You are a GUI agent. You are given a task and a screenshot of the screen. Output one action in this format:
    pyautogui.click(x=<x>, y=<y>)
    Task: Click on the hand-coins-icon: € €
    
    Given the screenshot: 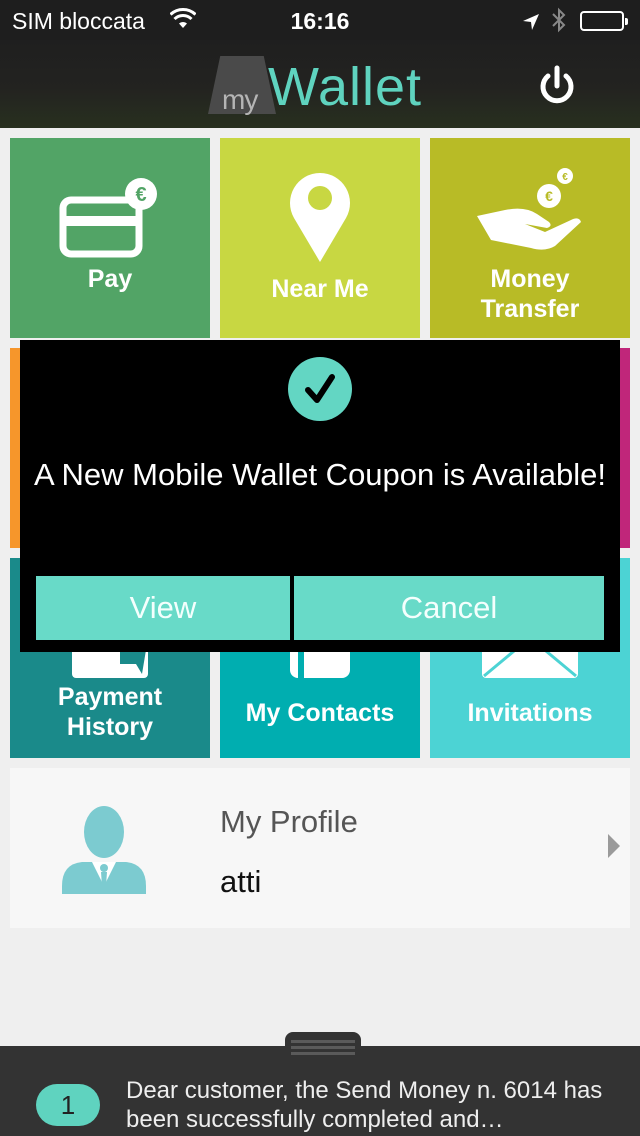 What is the action you would take?
    pyautogui.click(x=530, y=209)
    